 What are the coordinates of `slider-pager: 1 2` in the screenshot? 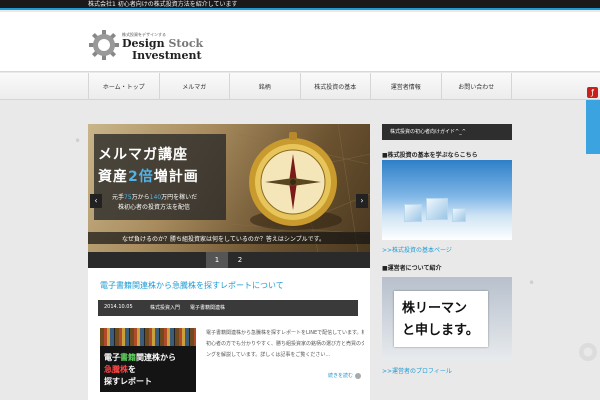 It's located at (229, 260).